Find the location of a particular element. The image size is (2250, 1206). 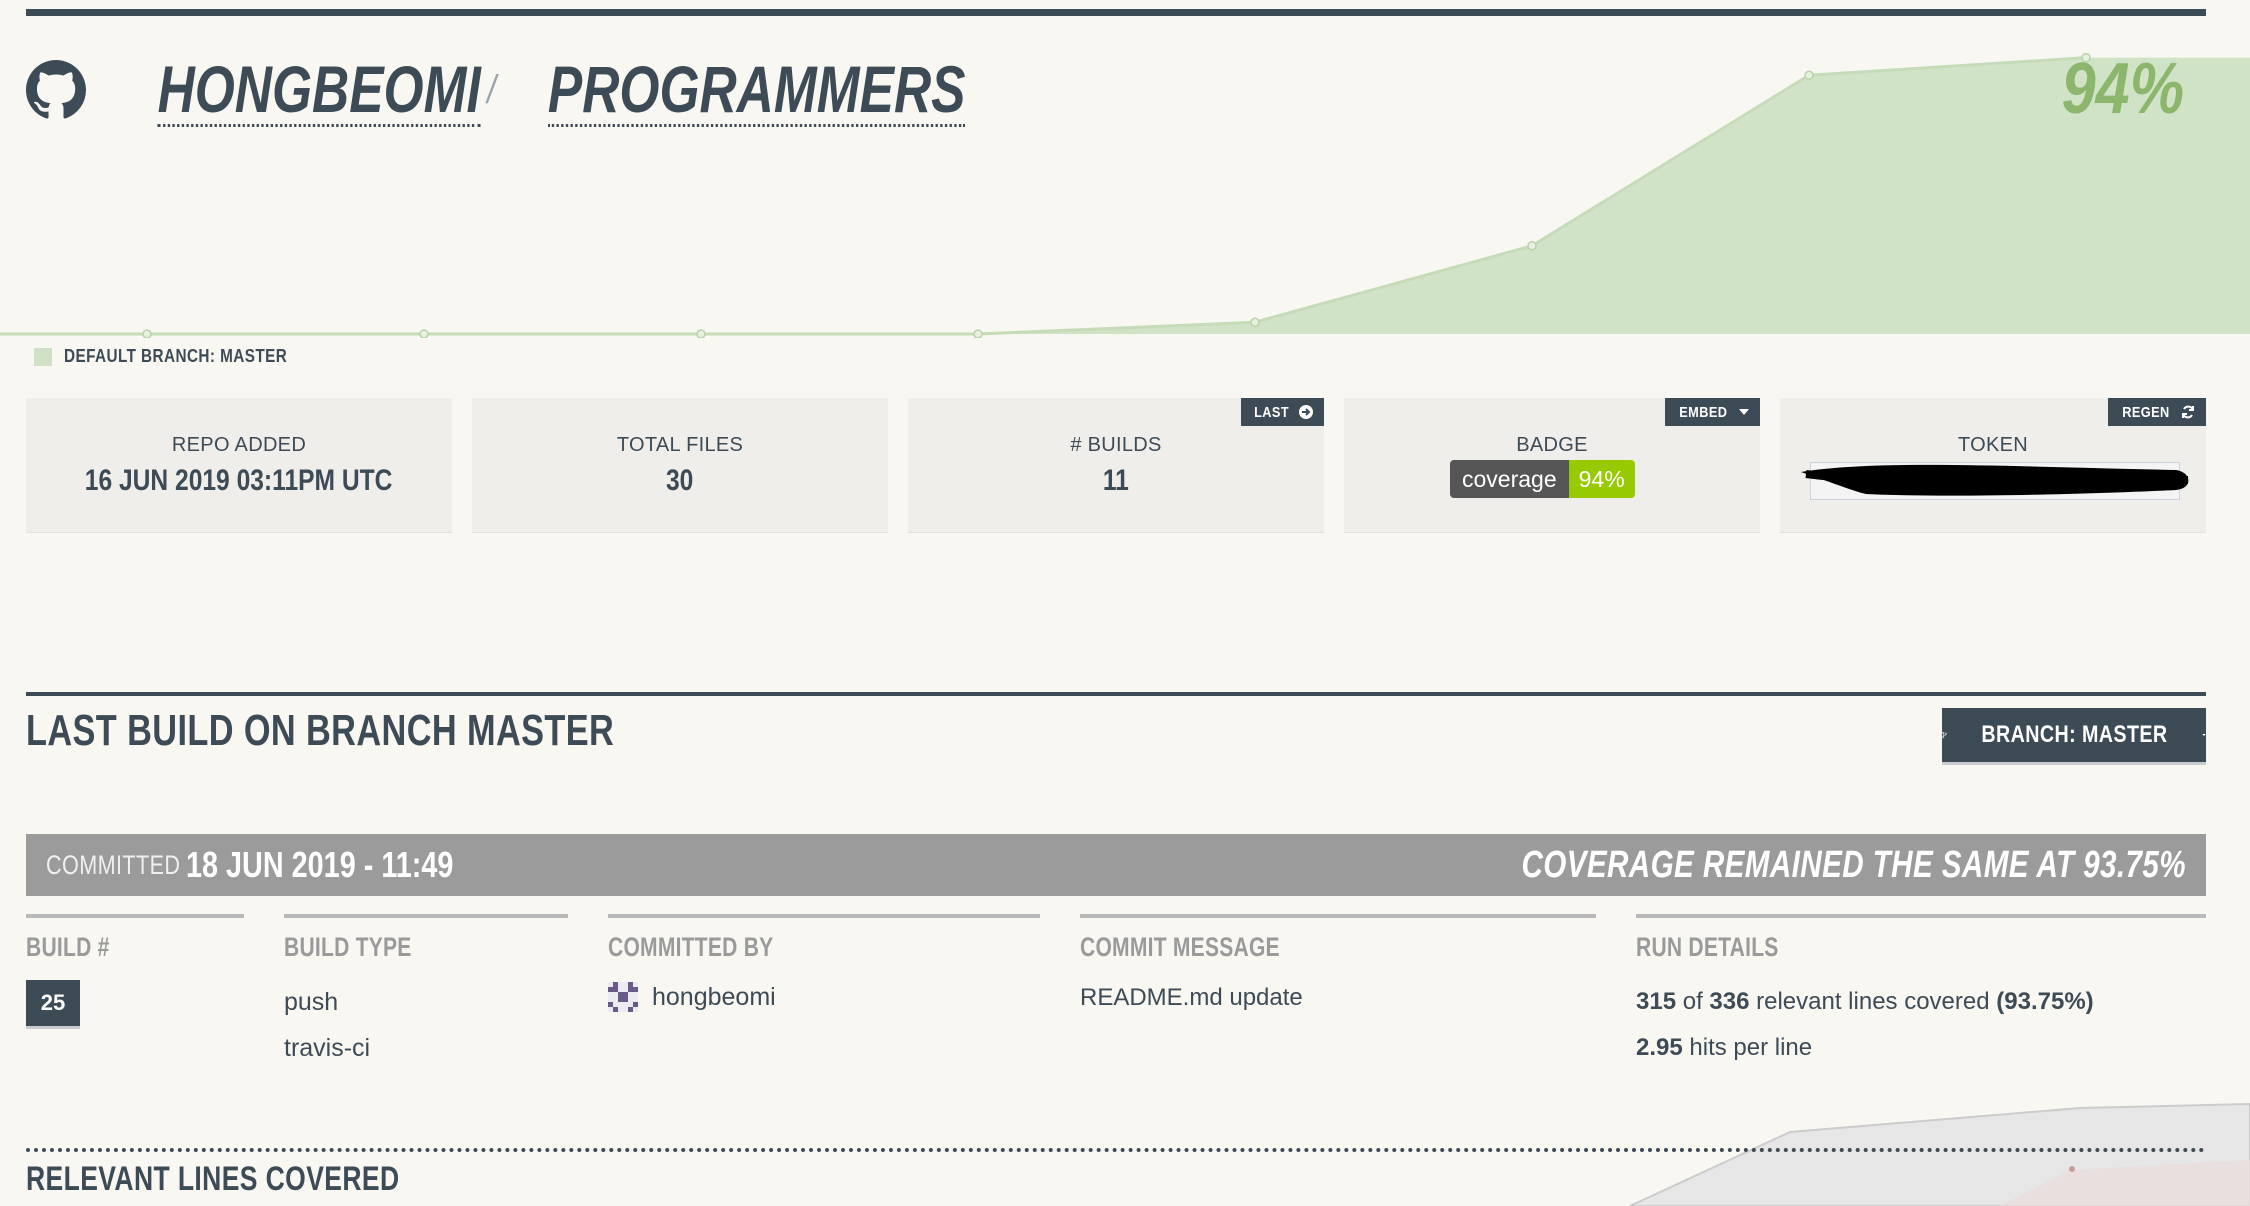

last-build-title: LAST BUILD ON BRANCH MASTER is located at coordinates (320, 730).